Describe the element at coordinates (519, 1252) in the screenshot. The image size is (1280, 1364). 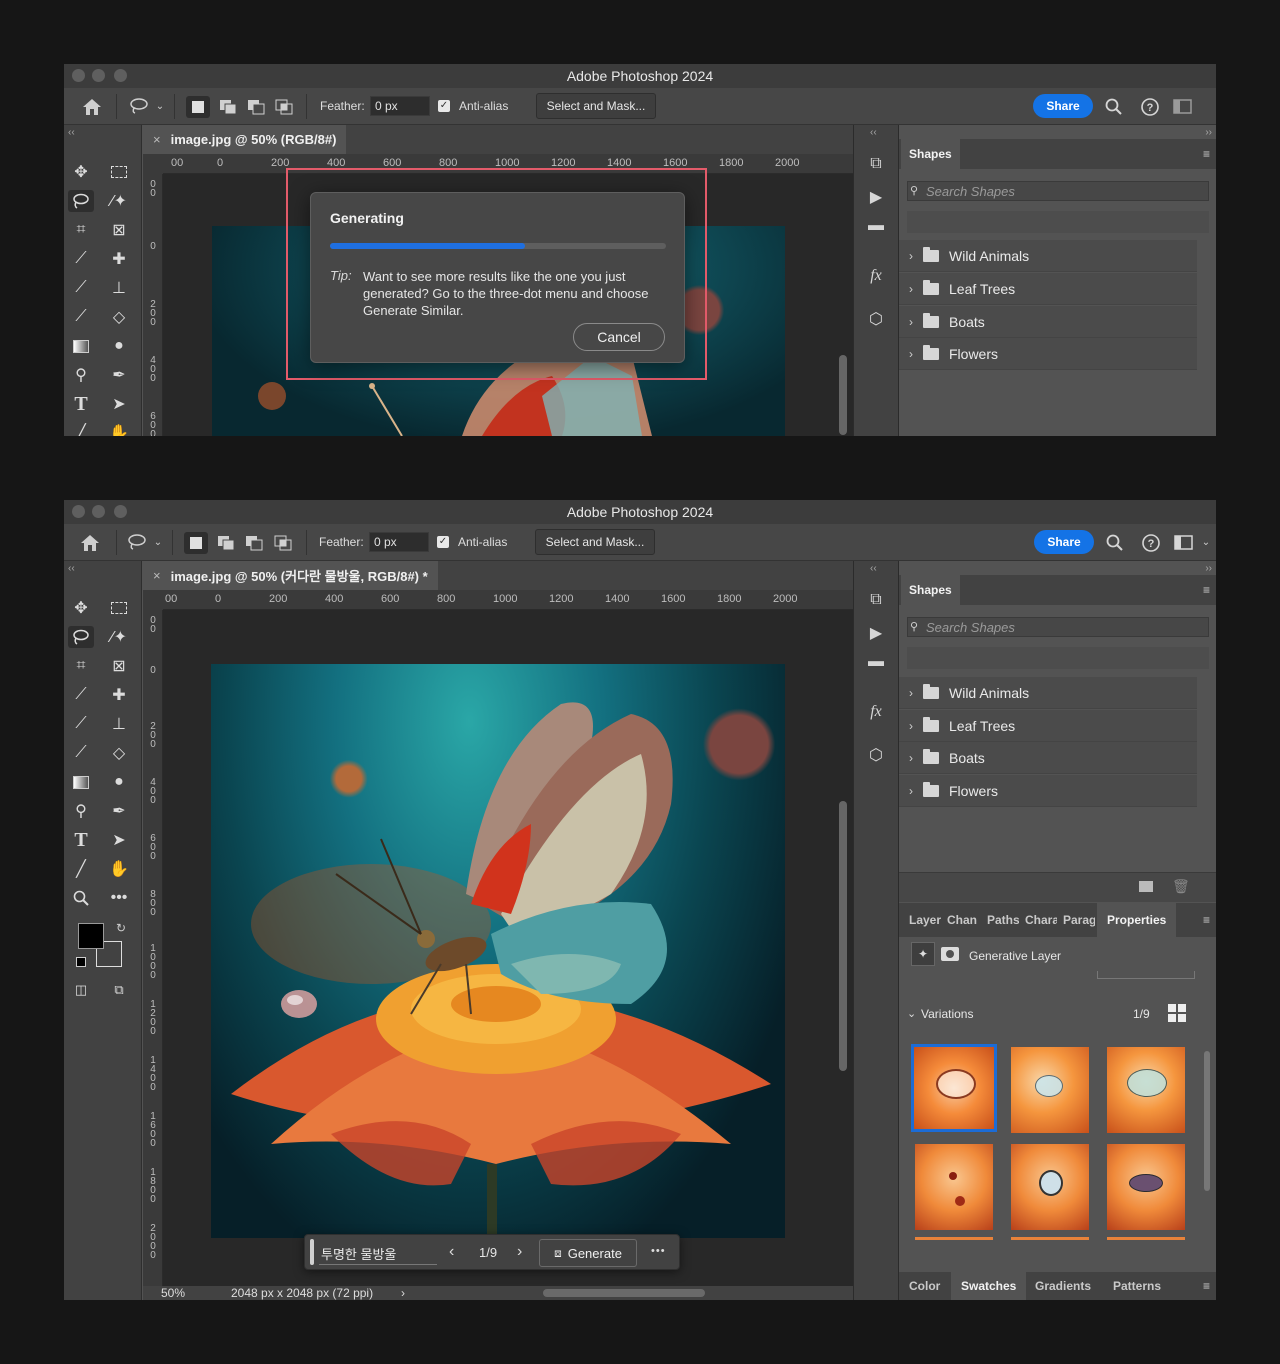
I see `next-variation-icon: ›` at that location.